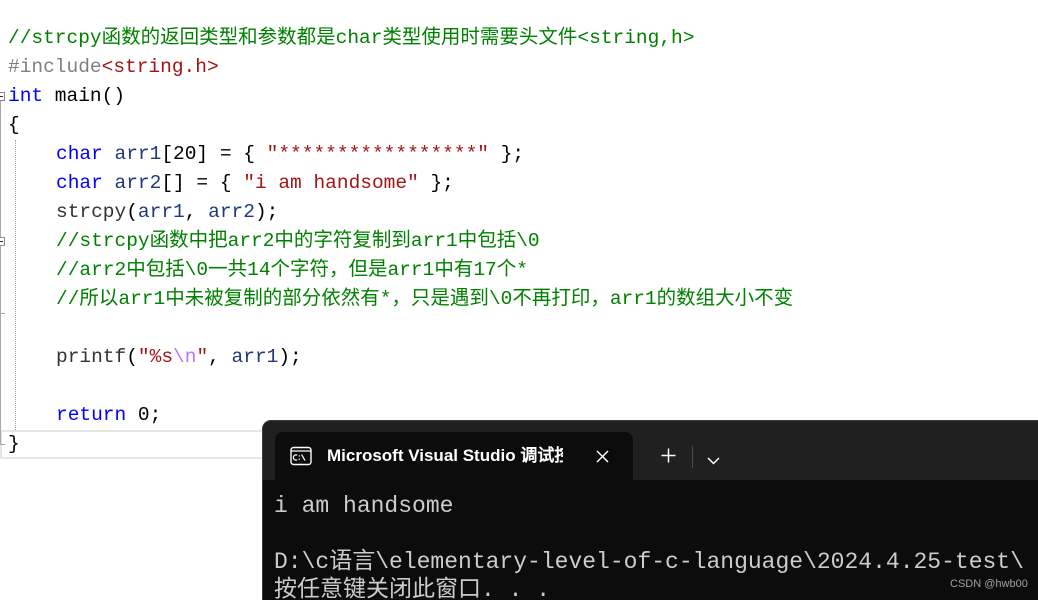  Describe the element at coordinates (445, 455) in the screenshot. I see `tab-title: Microsoft Visual Studio 调试控` at that location.